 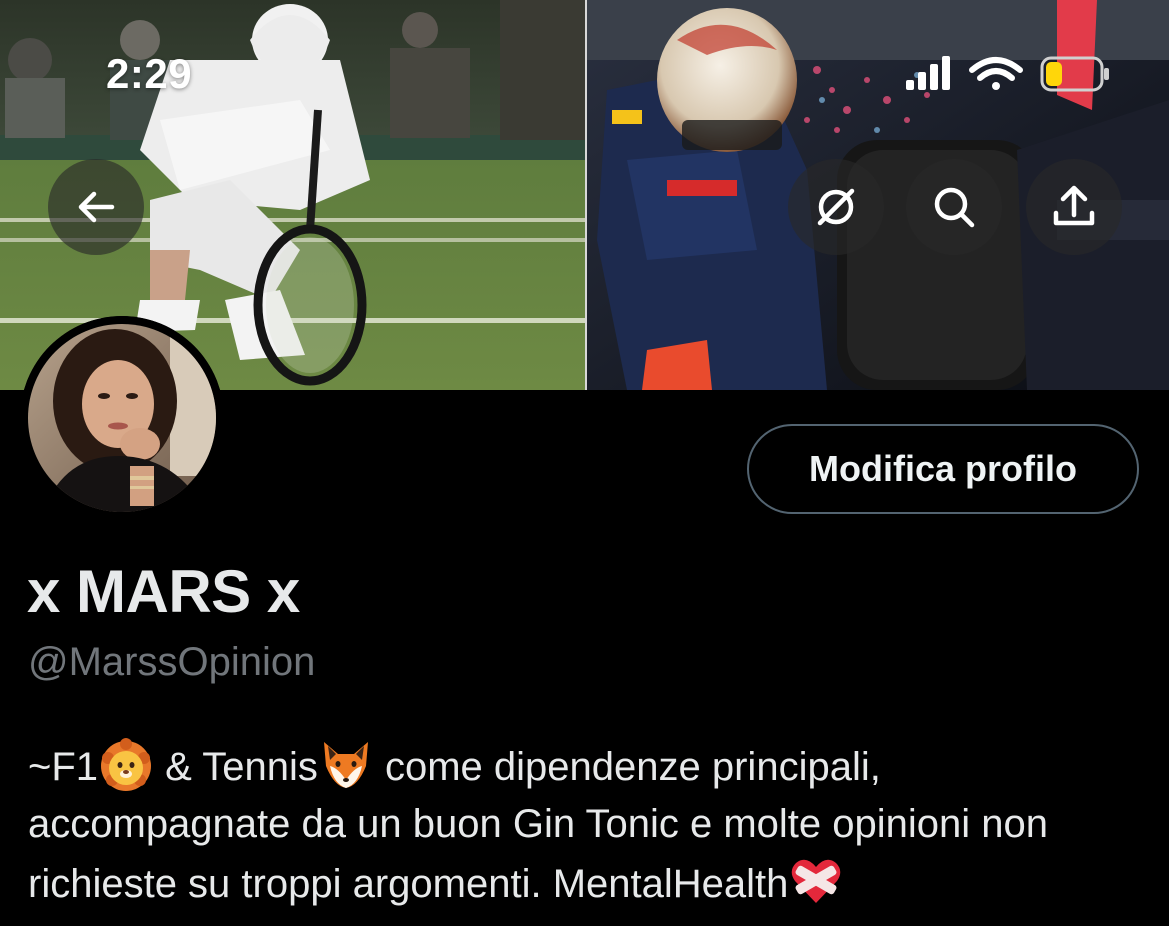 I want to click on status-indicators, so click(x=1007, y=74).